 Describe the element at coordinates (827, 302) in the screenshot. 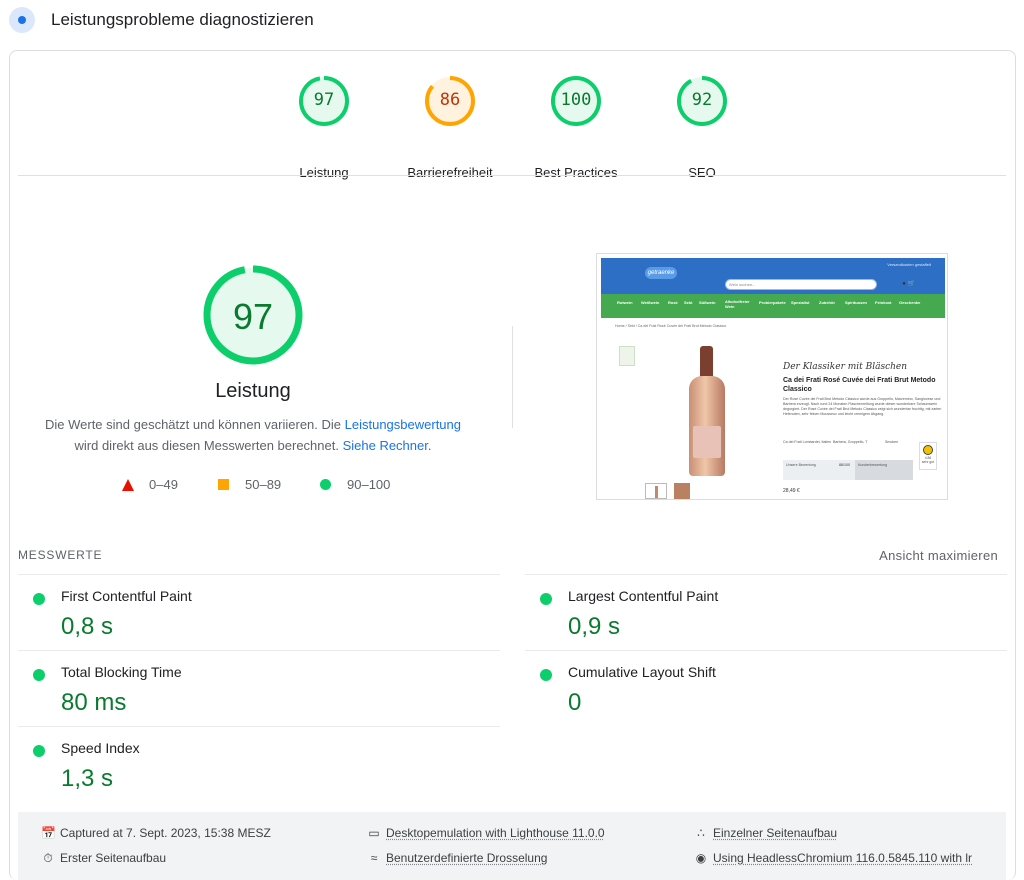

I see `shot-nav-item: Zubehör` at that location.